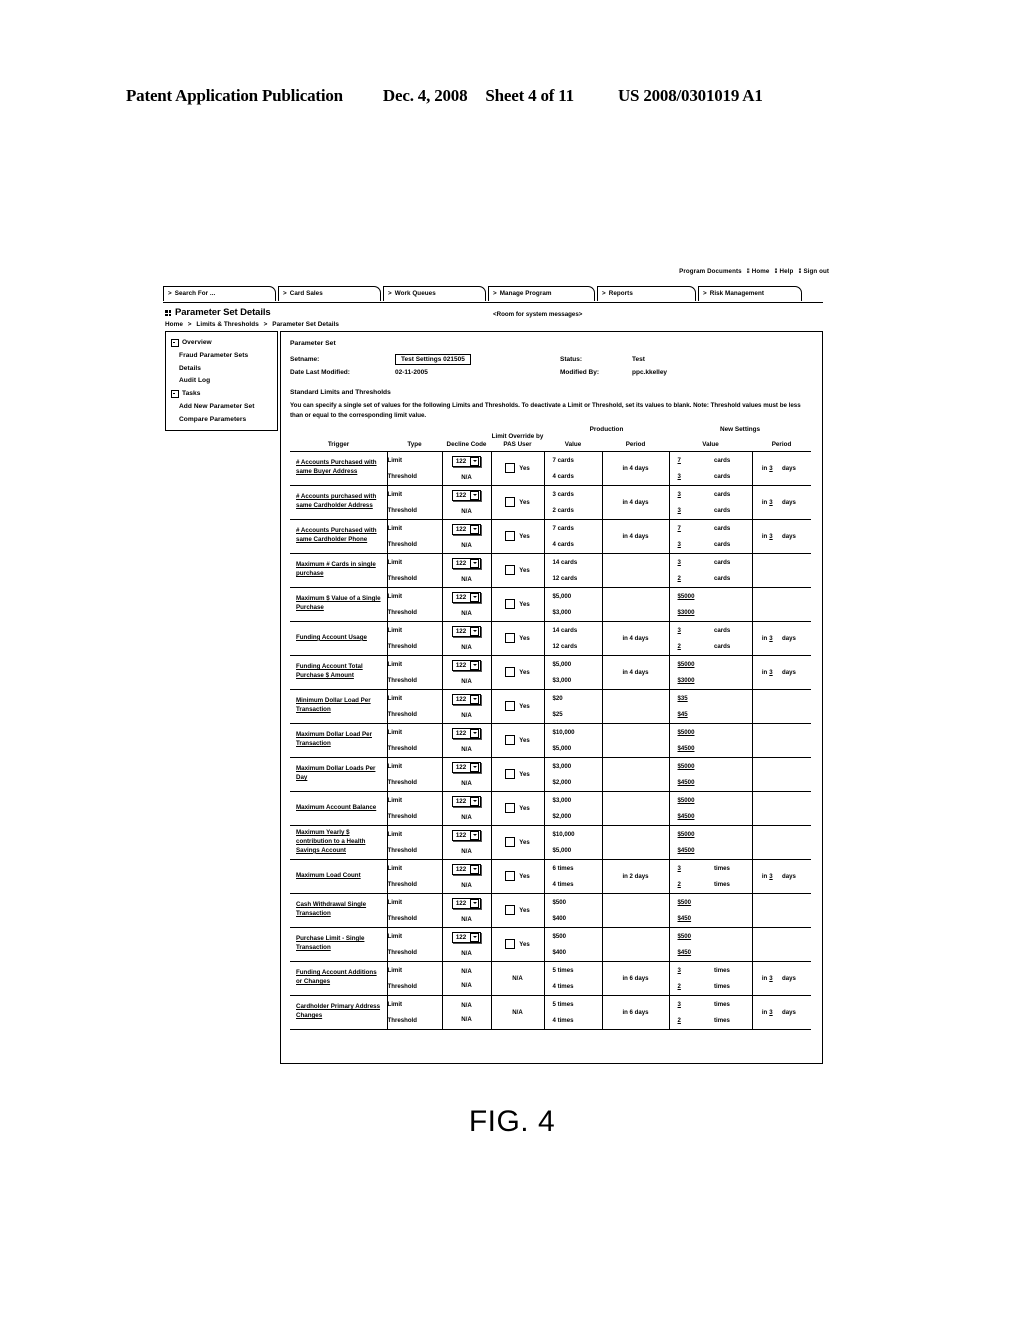  I want to click on breadcrumb-limits-thresholds: Limits & Thresholds, so click(227, 324).